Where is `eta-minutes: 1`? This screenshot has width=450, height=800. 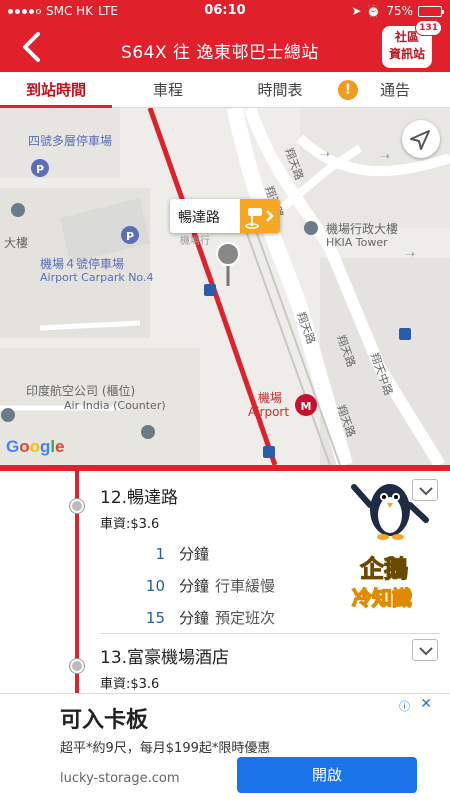
eta-minutes: 1 is located at coordinates (160, 554).